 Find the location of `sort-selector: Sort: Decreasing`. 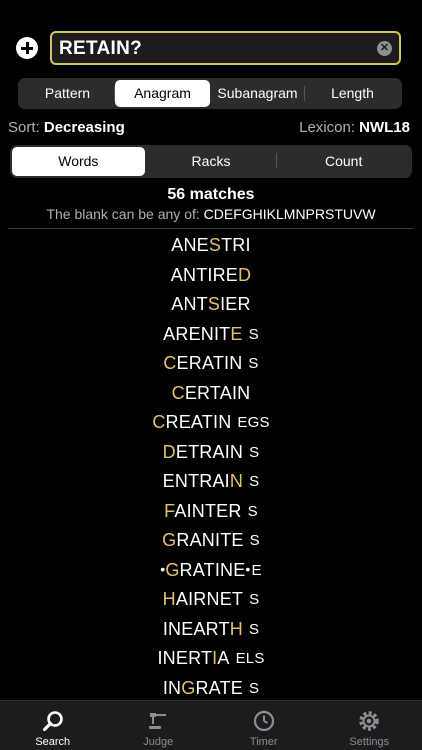

sort-selector: Sort: Decreasing is located at coordinates (66, 127).